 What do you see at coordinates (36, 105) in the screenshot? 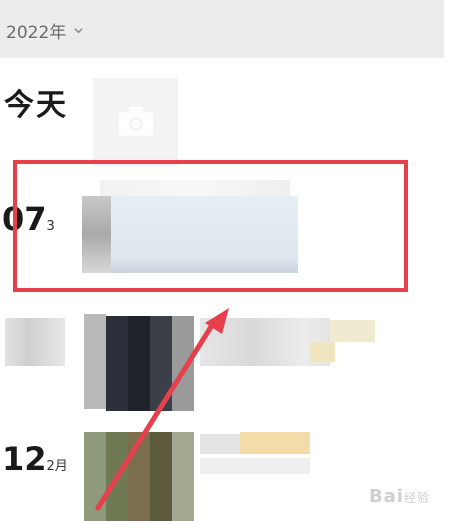
I see `today-heading: 今天` at bounding box center [36, 105].